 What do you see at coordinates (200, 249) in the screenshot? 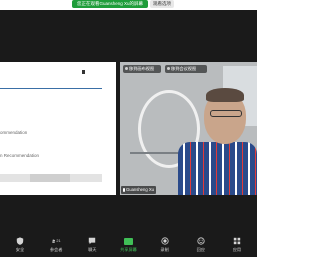
I see `reactions-label: 回应` at bounding box center [200, 249].